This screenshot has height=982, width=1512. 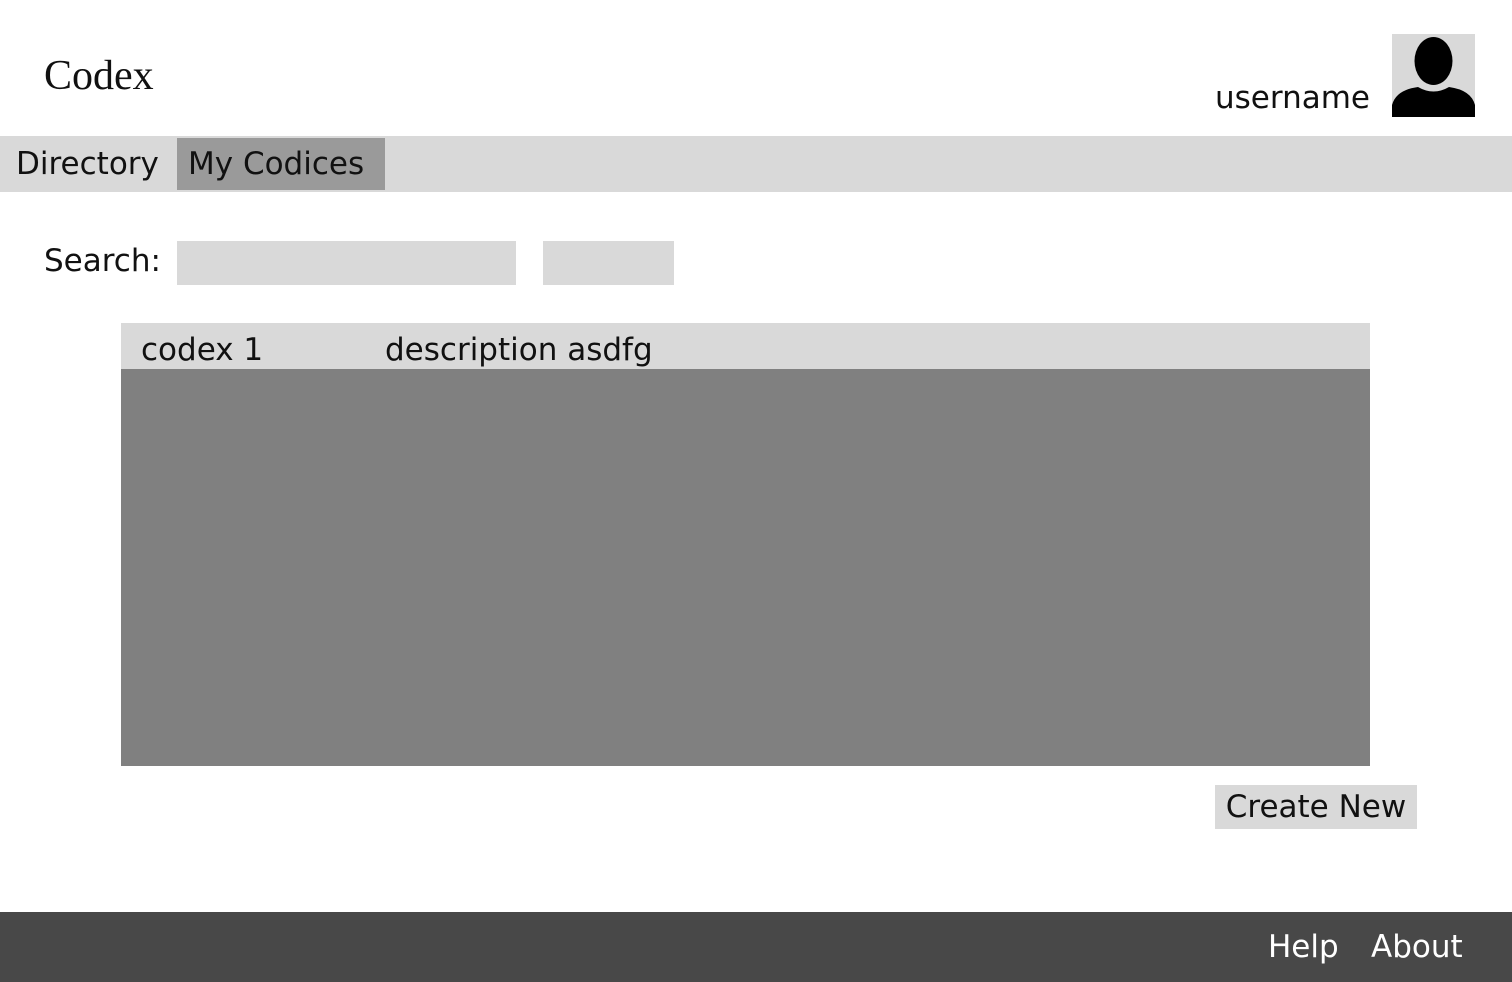 What do you see at coordinates (1292, 98) in the screenshot?
I see `username-label: username` at bounding box center [1292, 98].